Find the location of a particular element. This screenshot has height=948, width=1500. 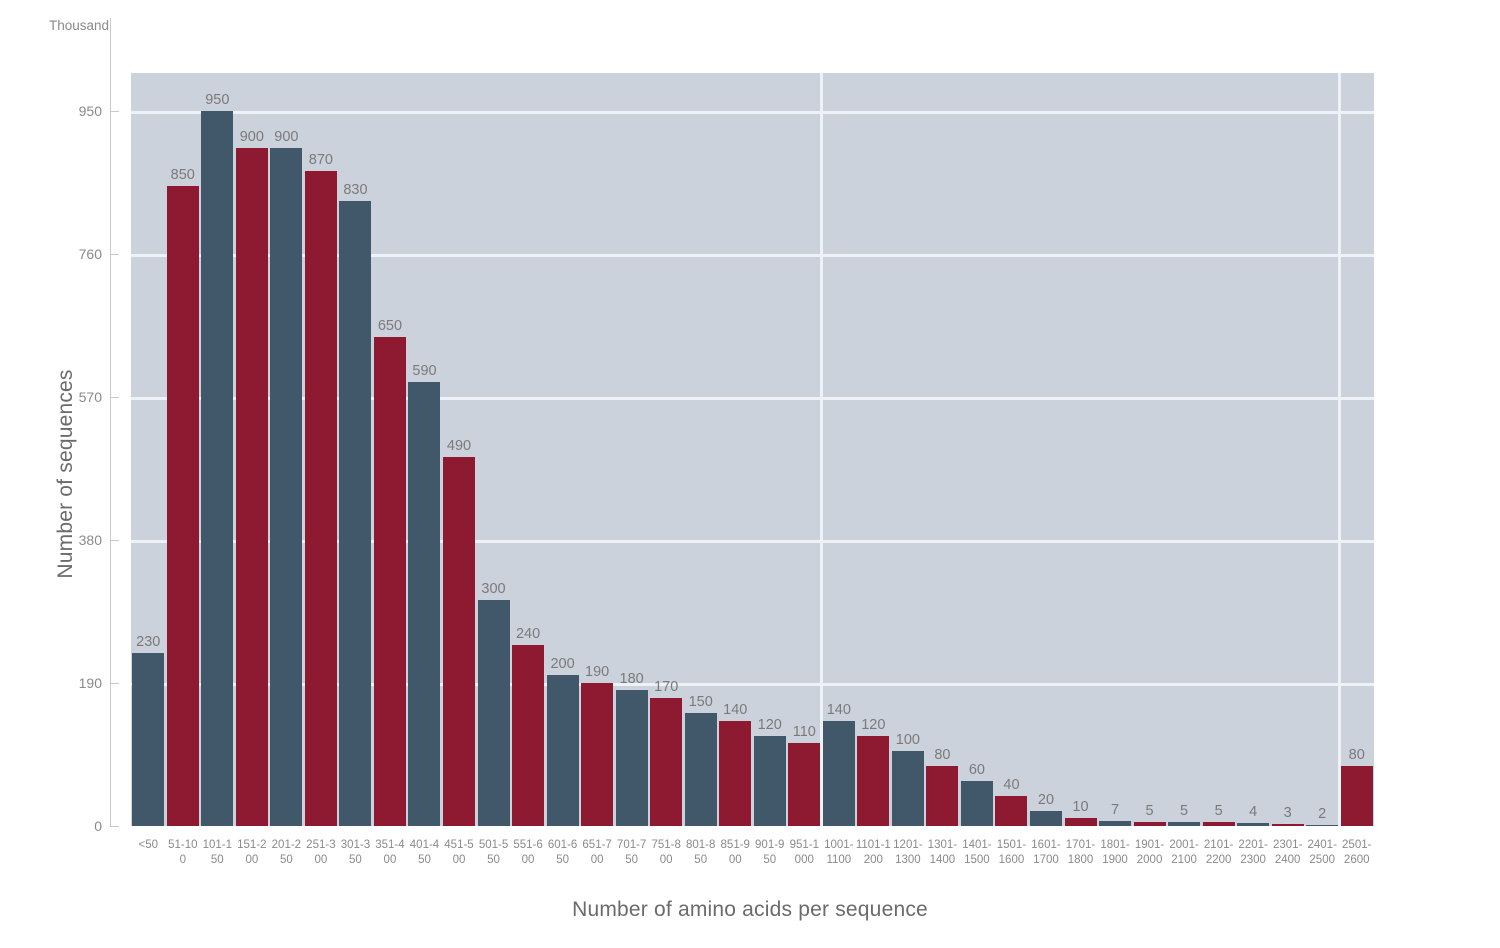

bar-value-label: 850 is located at coordinates (182, 174).